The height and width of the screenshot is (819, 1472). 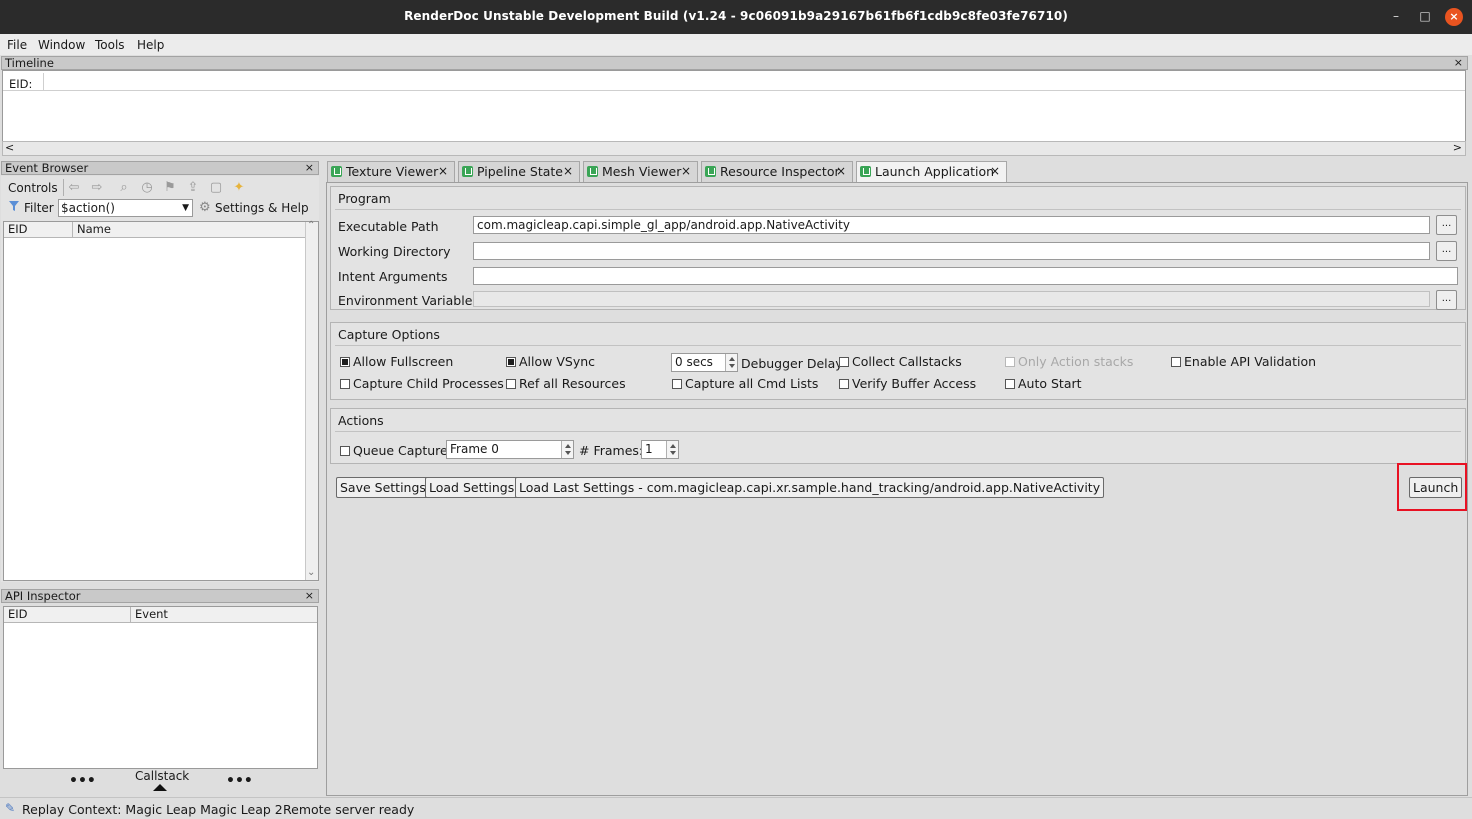 I want to click on save-settings-button: Save Settings, so click(x=383, y=487).